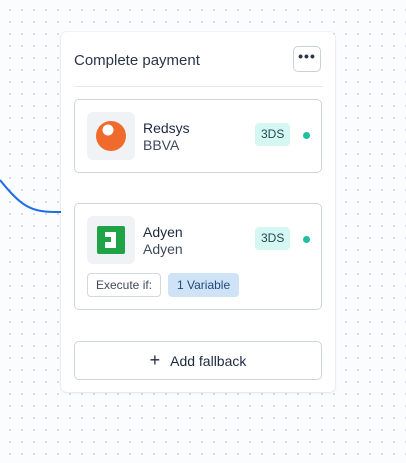  I want to click on provider-step-redsys: Redsys BBVA 3DS, so click(198, 136).